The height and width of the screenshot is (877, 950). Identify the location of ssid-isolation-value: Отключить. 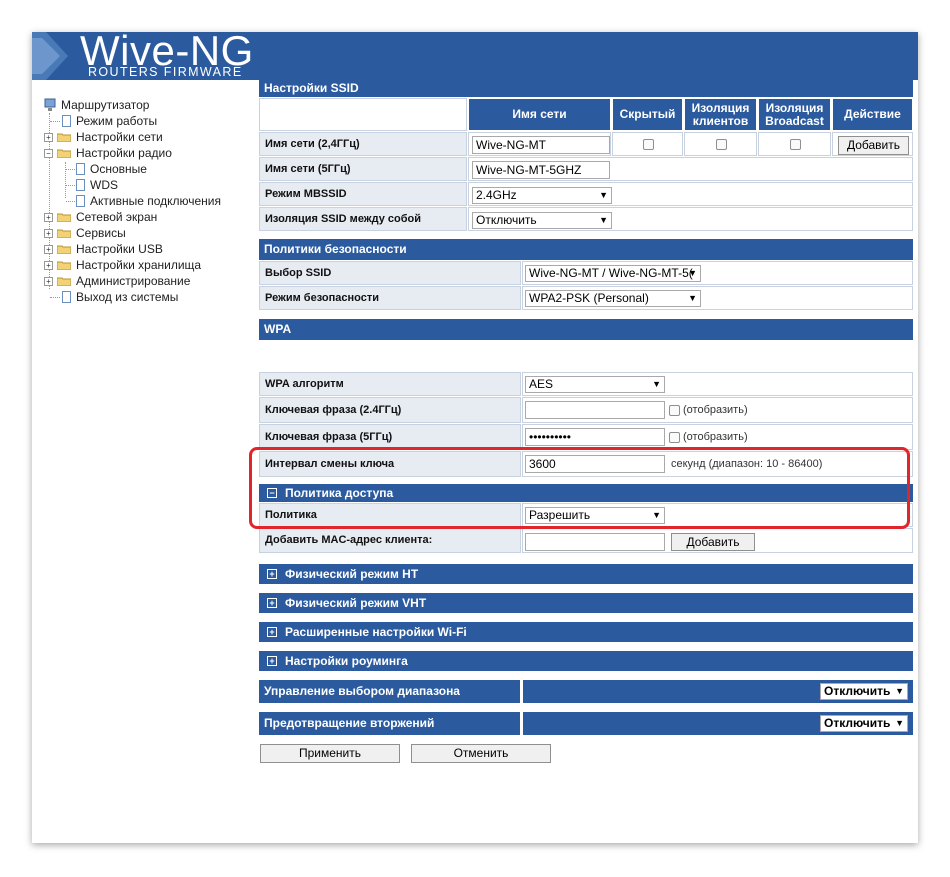
(506, 220).